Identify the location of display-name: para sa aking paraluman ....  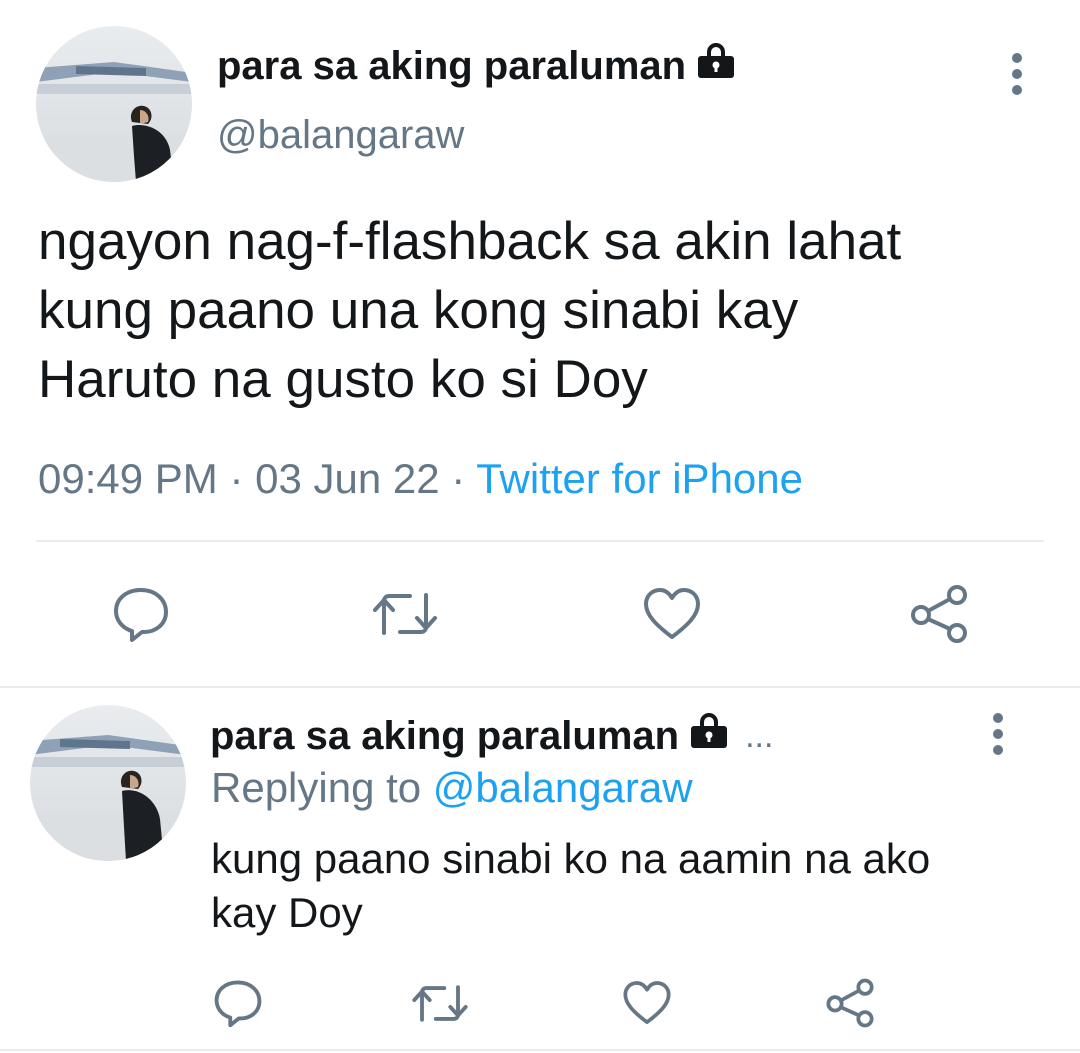
(491, 736).